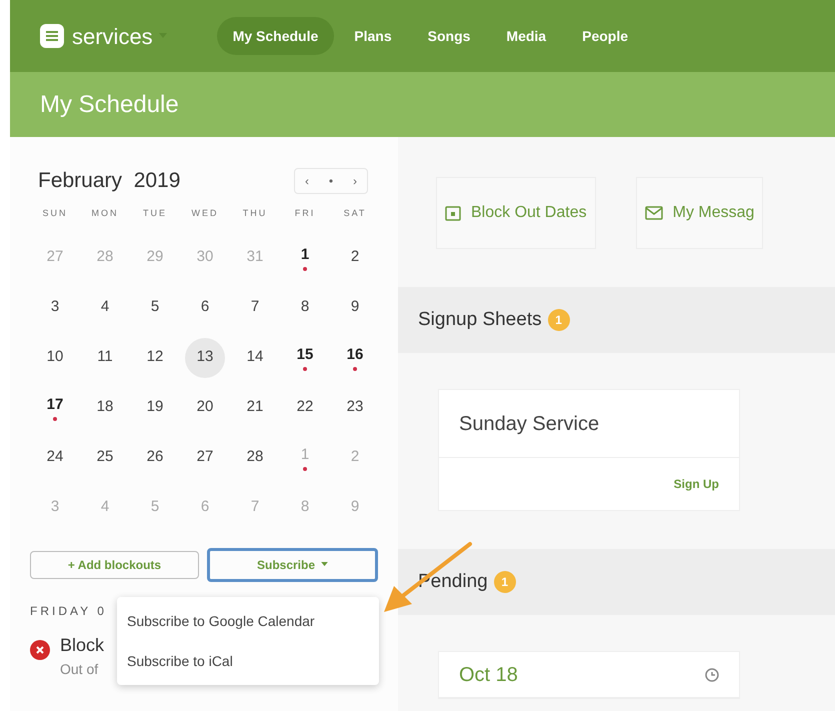  I want to click on section-title: Signup Sheets, so click(480, 320).